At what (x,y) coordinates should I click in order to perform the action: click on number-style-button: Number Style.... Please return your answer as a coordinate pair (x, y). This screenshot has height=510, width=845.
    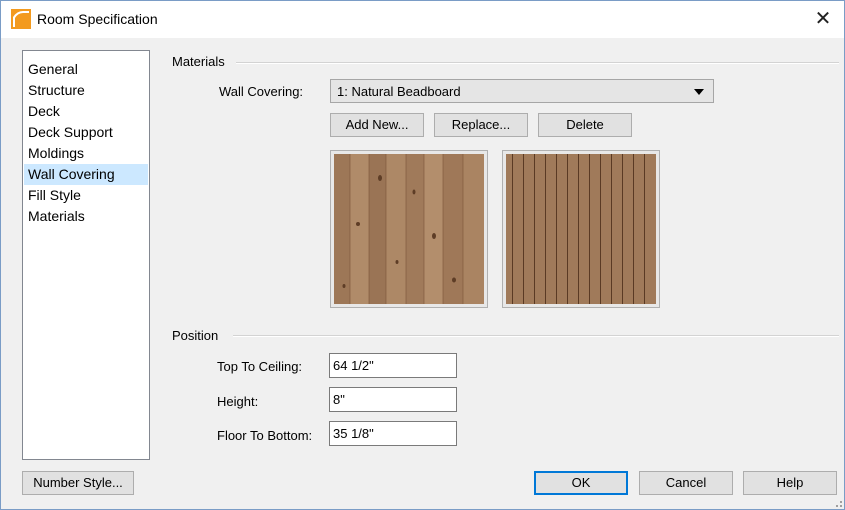
    Looking at the image, I should click on (78, 483).